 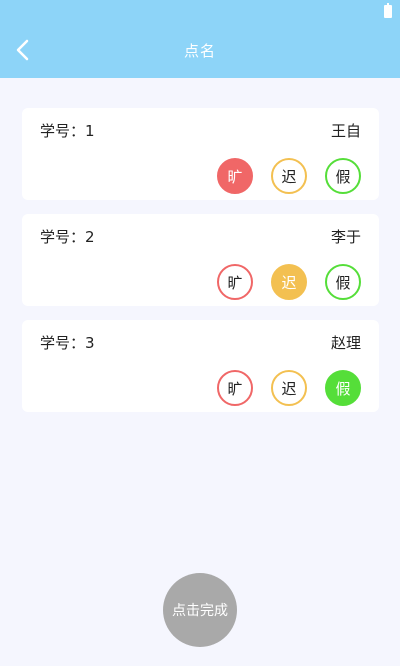 What do you see at coordinates (200, 11) in the screenshot?
I see `status-bar` at bounding box center [200, 11].